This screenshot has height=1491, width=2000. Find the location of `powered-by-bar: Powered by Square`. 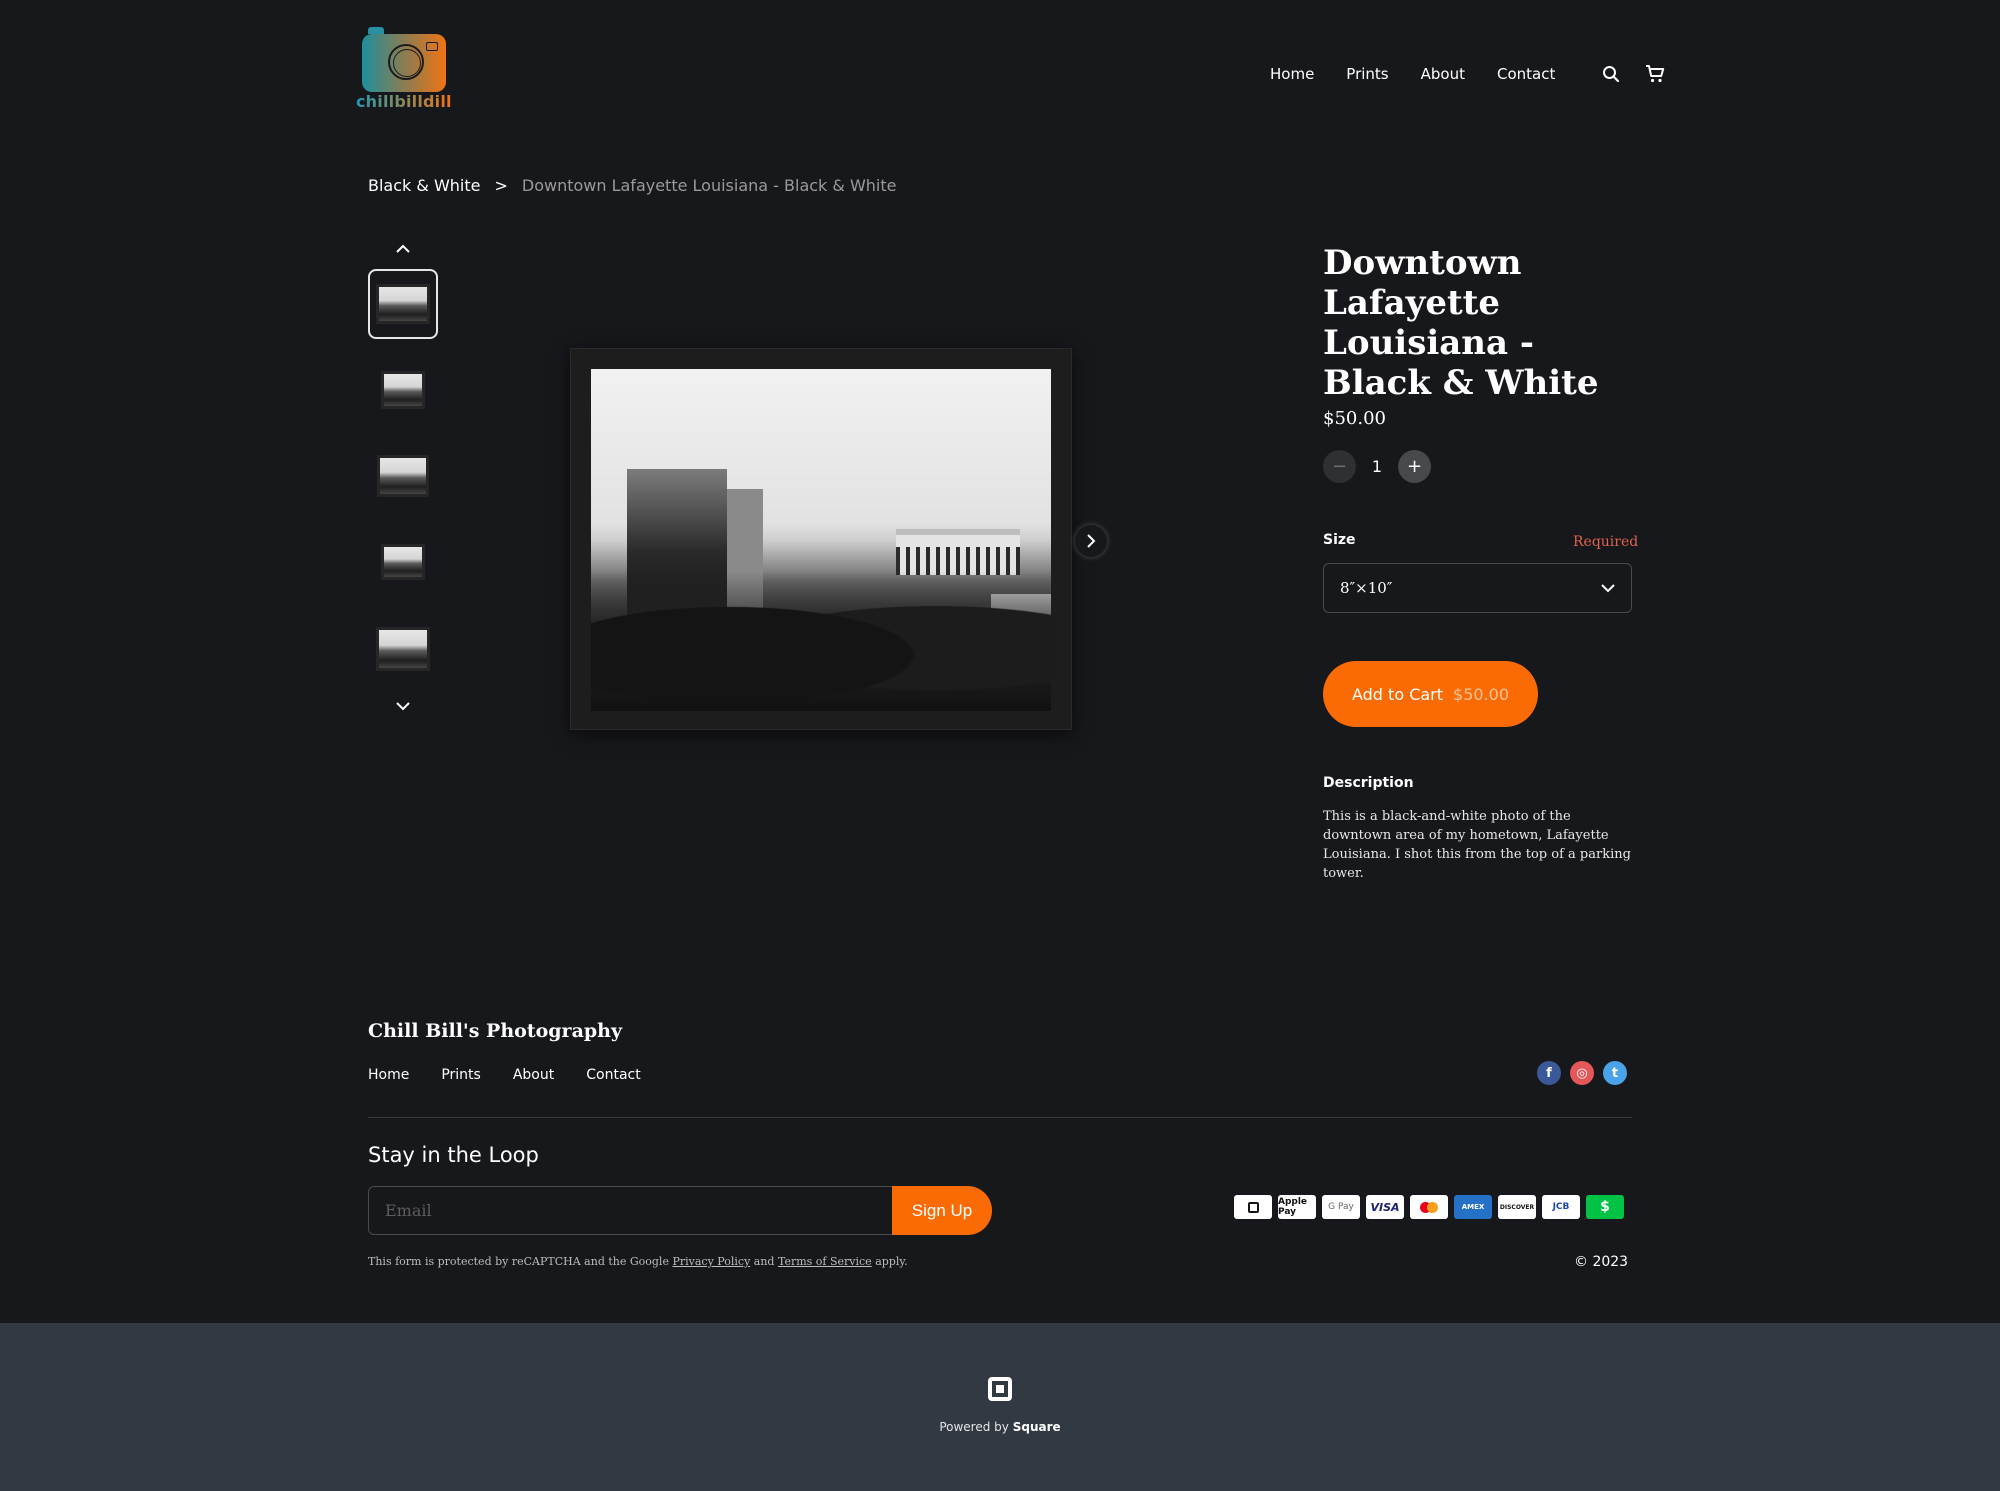

powered-by-bar: Powered by Square is located at coordinates (1000, 1407).